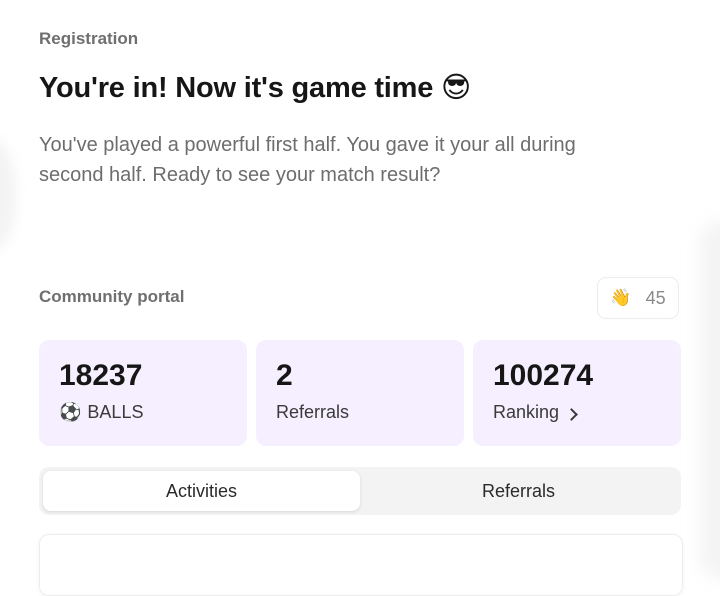 The height and width of the screenshot is (596, 720). I want to click on wave-count: 45, so click(655, 297).